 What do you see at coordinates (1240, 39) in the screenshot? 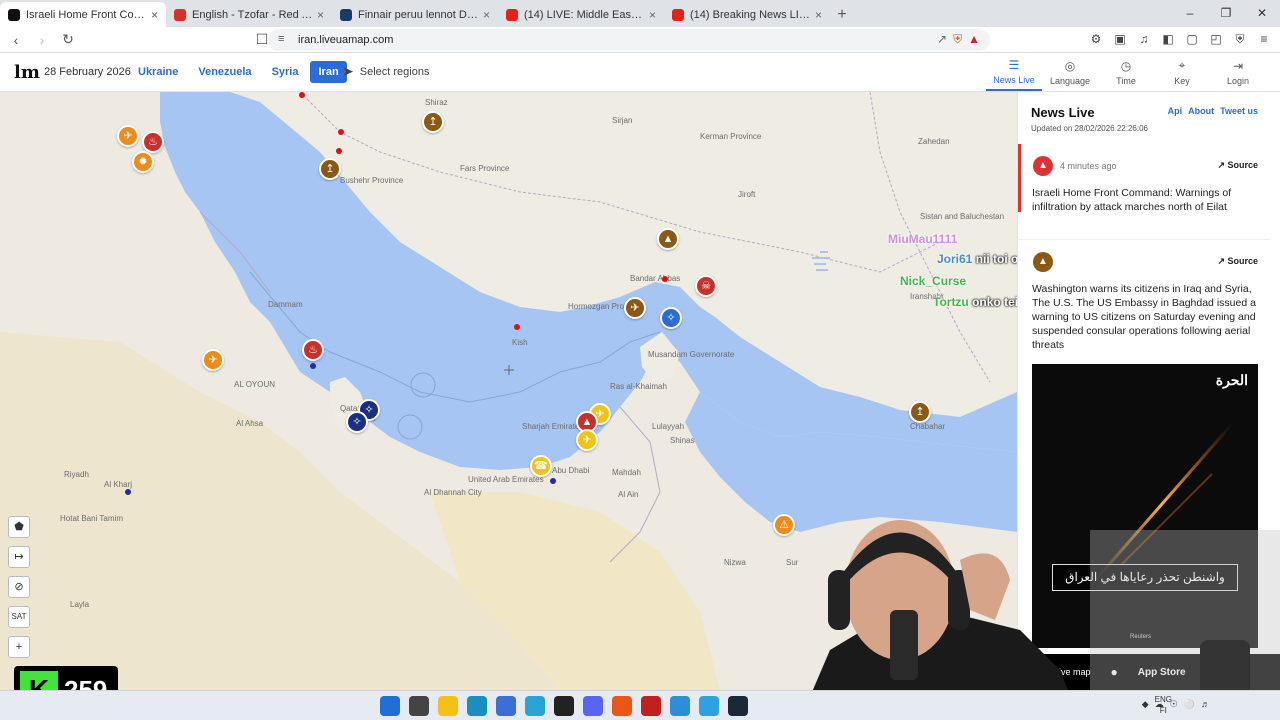
I see `shield-icon: ⛨` at bounding box center [1240, 39].